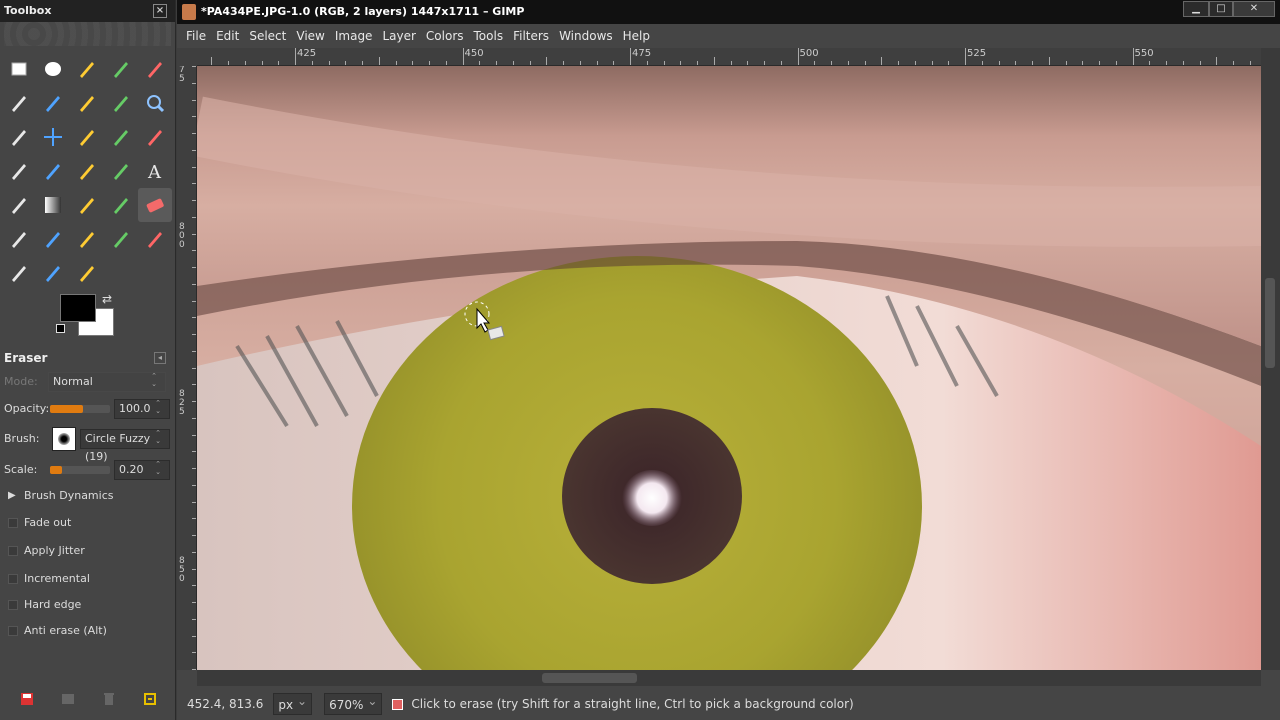 The width and height of the screenshot is (1280, 720). What do you see at coordinates (125, 446) in the screenshot?
I see `brush-name-field: Circle Fuzzy (19)` at bounding box center [125, 446].